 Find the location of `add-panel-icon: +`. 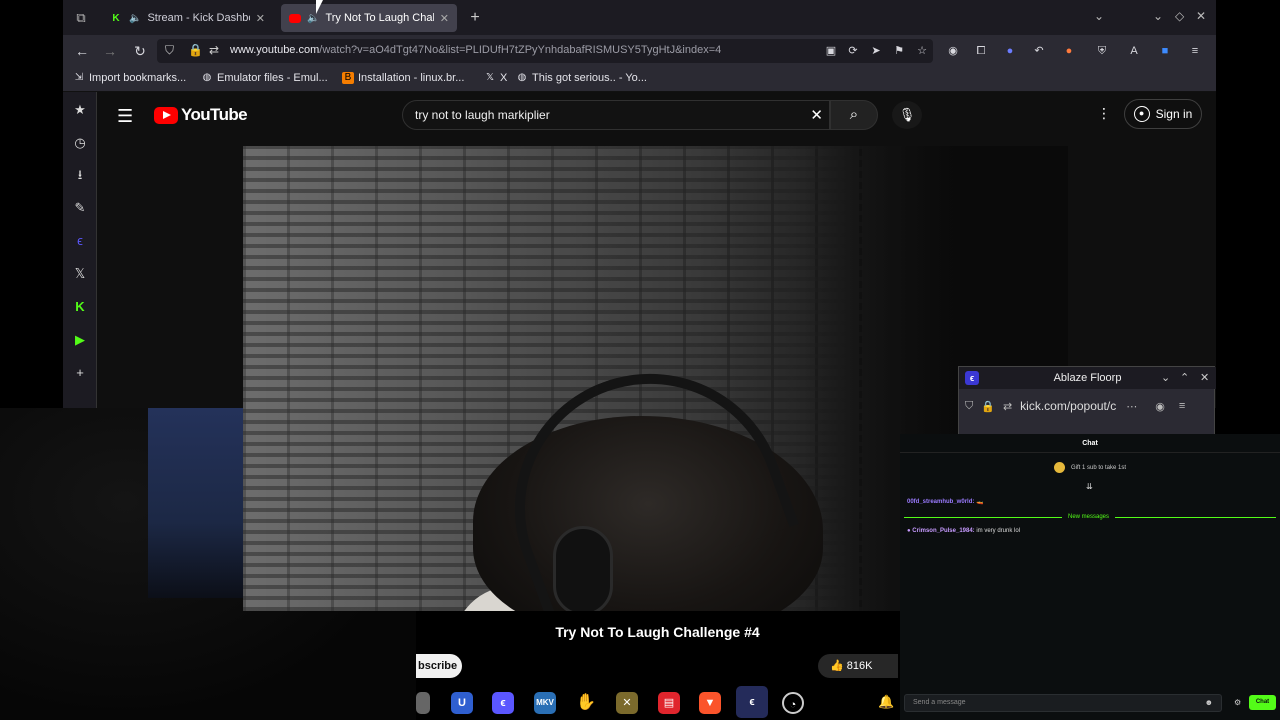

add-panel-icon: + is located at coordinates (80, 373).